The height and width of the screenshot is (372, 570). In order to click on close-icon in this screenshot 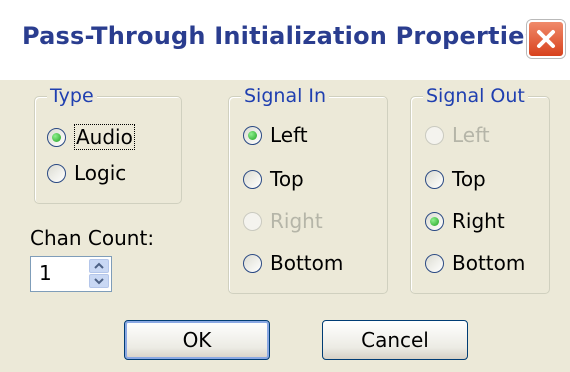, I will do `click(546, 39)`.